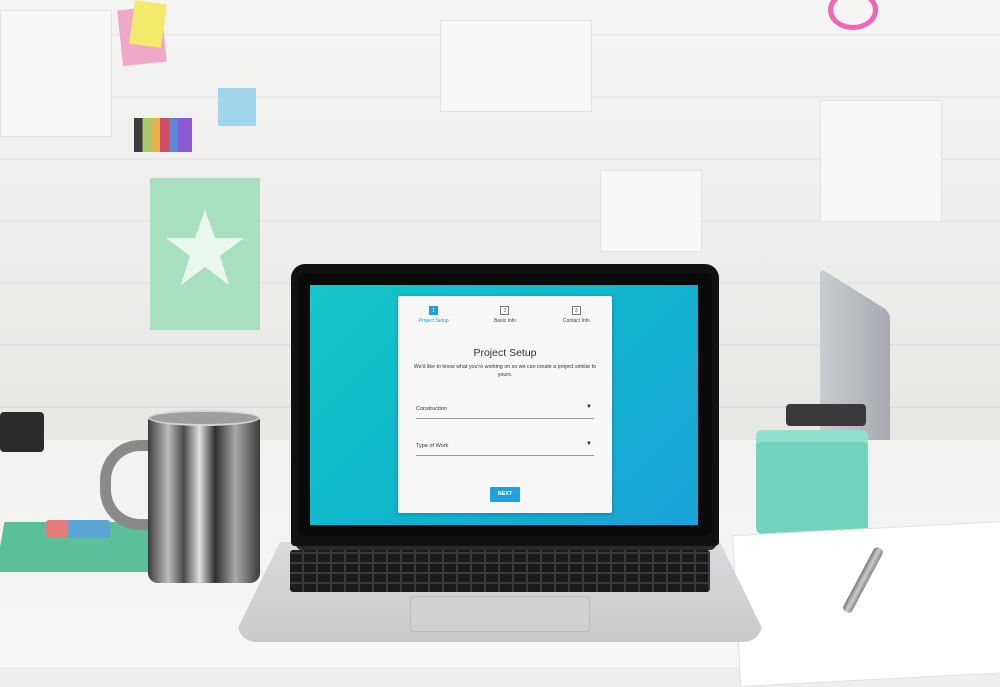  I want to click on step-label: Basic Info, so click(505, 321).